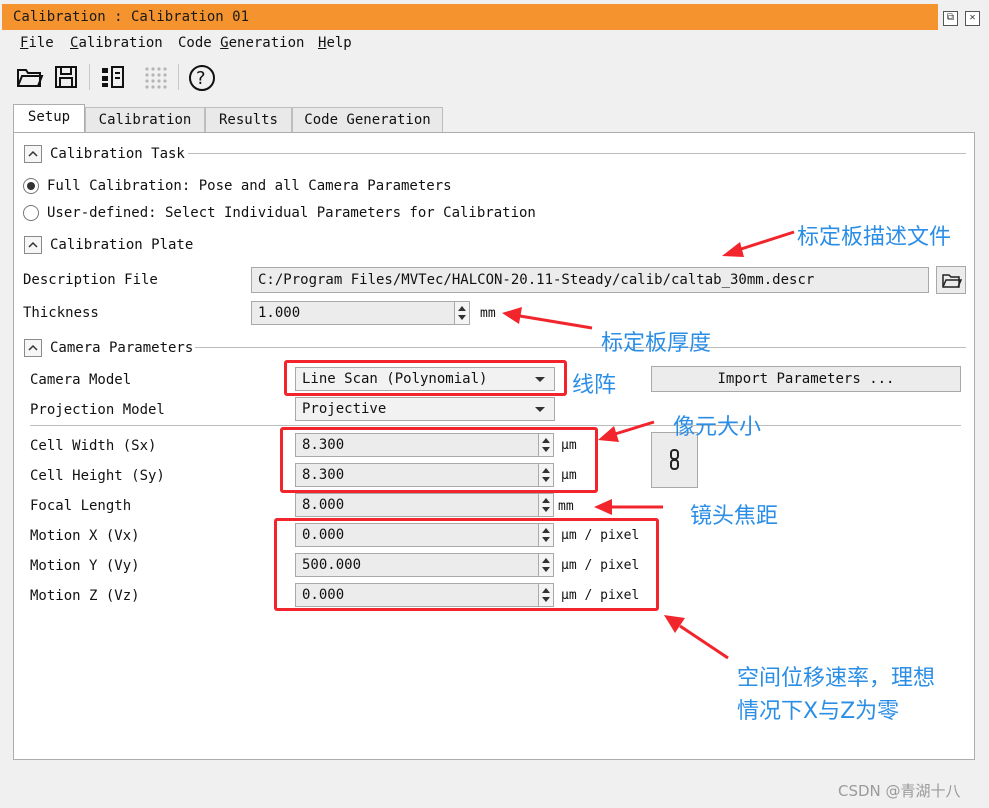 This screenshot has height=808, width=989. What do you see at coordinates (717, 427) in the screenshot?
I see `annotation-pixel-size: 像元大小` at bounding box center [717, 427].